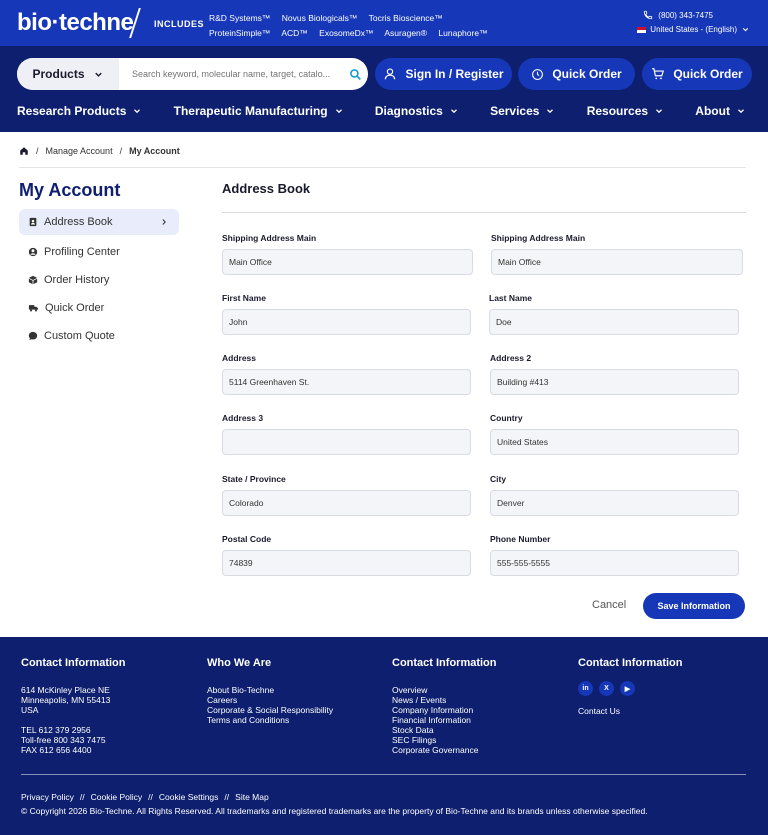 The height and width of the screenshot is (835, 768). I want to click on brand-link: ProteinSimple™, so click(239, 33).